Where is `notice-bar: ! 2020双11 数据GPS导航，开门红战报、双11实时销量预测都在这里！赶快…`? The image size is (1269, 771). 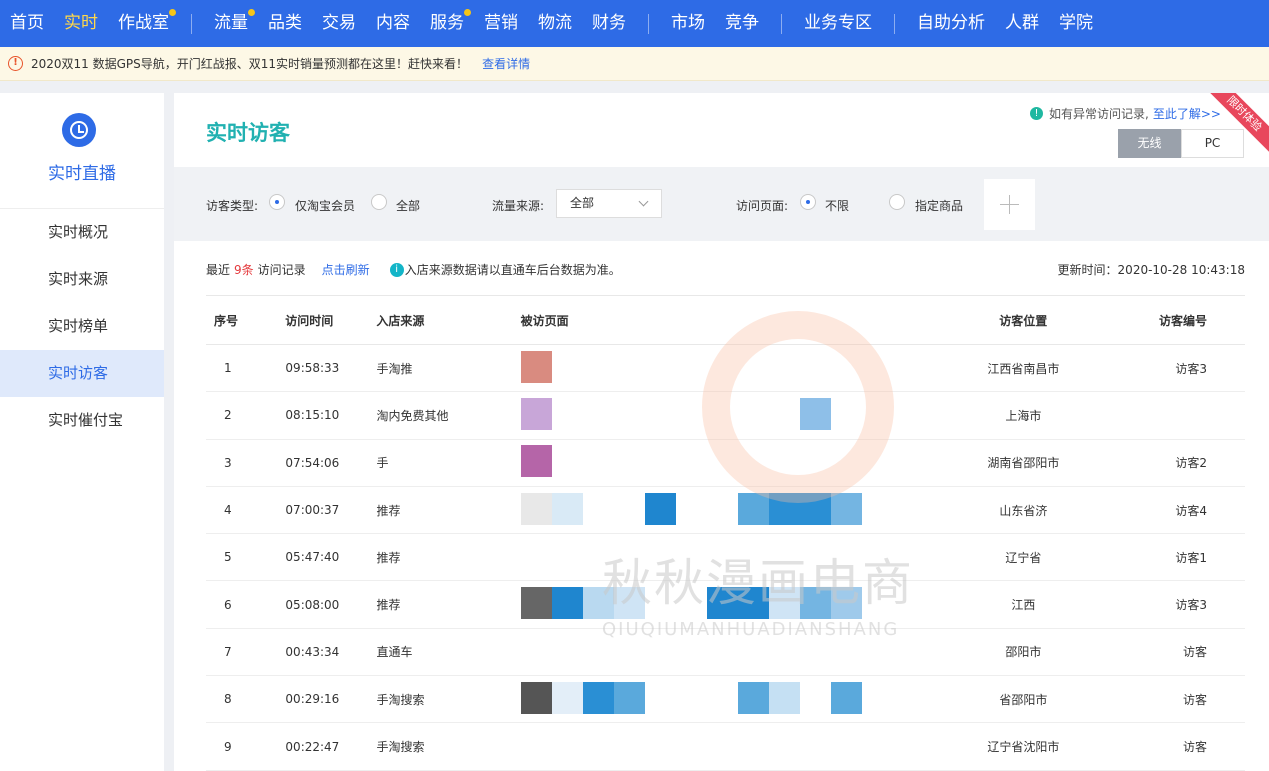
notice-bar: ! 2020双11 数据GPS导航，开门红战报、双11实时销量预测都在这里！赶快… is located at coordinates (634, 64).